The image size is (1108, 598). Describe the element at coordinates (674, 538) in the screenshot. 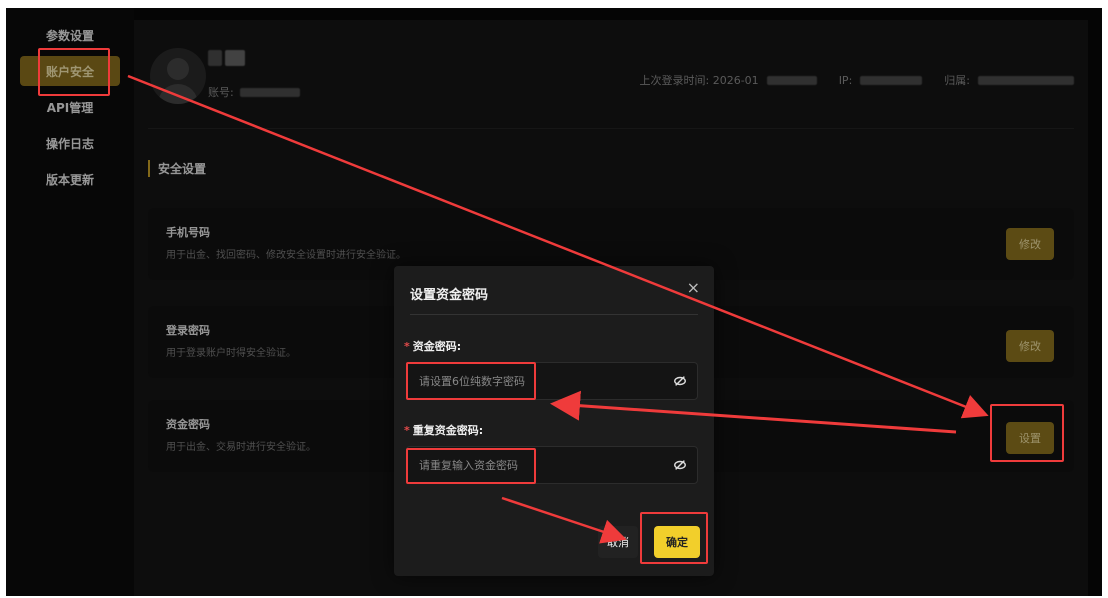

I see `highlight-confirm-button` at that location.